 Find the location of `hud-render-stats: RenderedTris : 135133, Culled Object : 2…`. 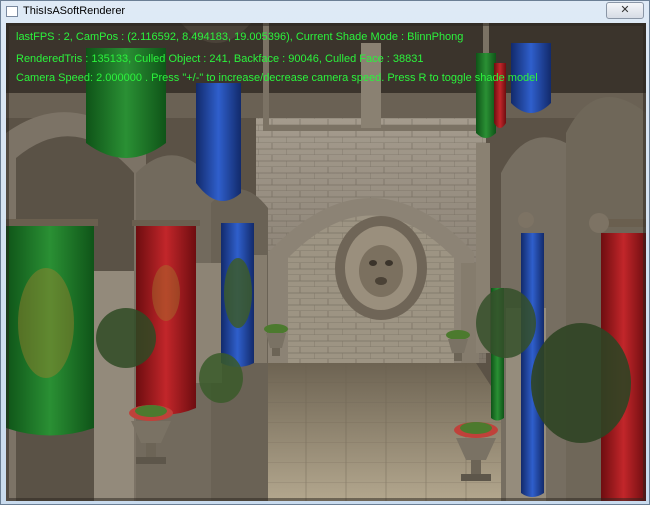

hud-render-stats: RenderedTris : 135133, Culled Object : 2… is located at coordinates (220, 59).